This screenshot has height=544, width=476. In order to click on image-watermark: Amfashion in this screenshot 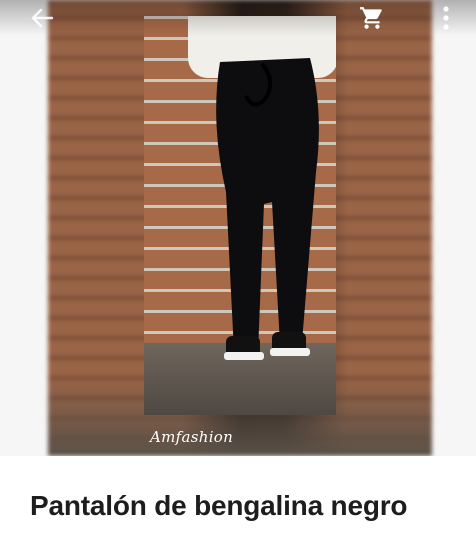, I will do `click(192, 437)`.